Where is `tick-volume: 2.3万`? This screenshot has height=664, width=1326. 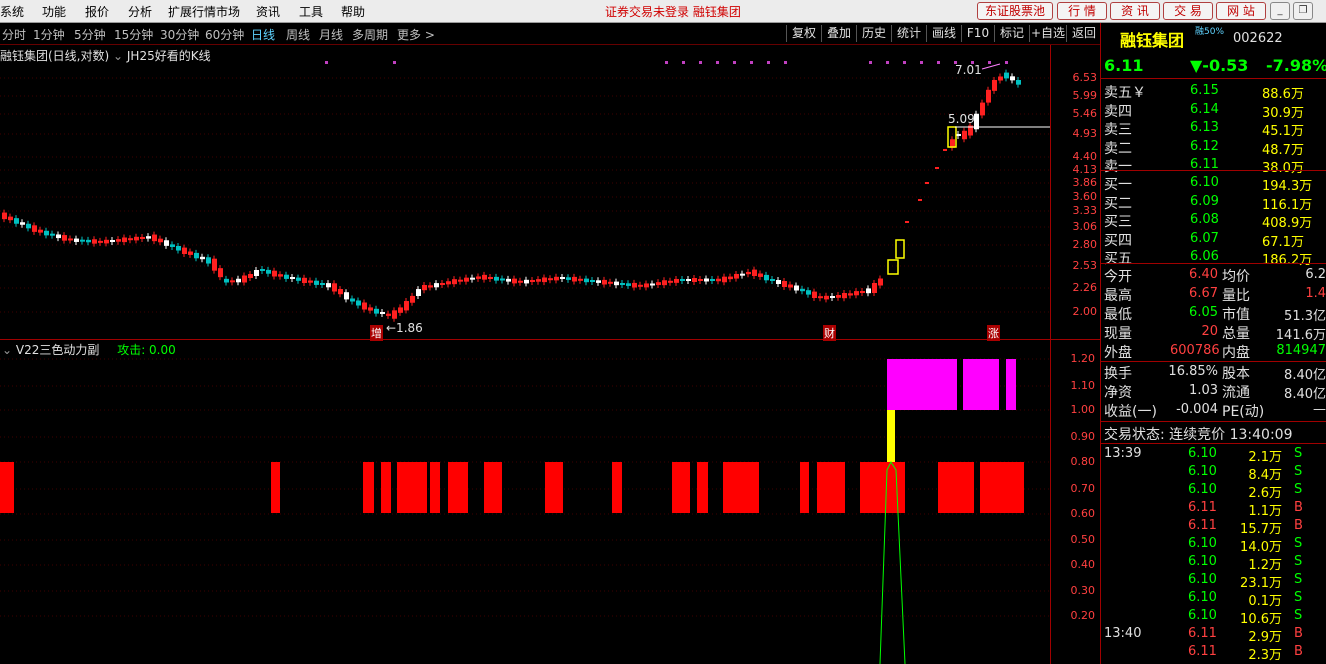 tick-volume: 2.3万 is located at coordinates (1265, 655).